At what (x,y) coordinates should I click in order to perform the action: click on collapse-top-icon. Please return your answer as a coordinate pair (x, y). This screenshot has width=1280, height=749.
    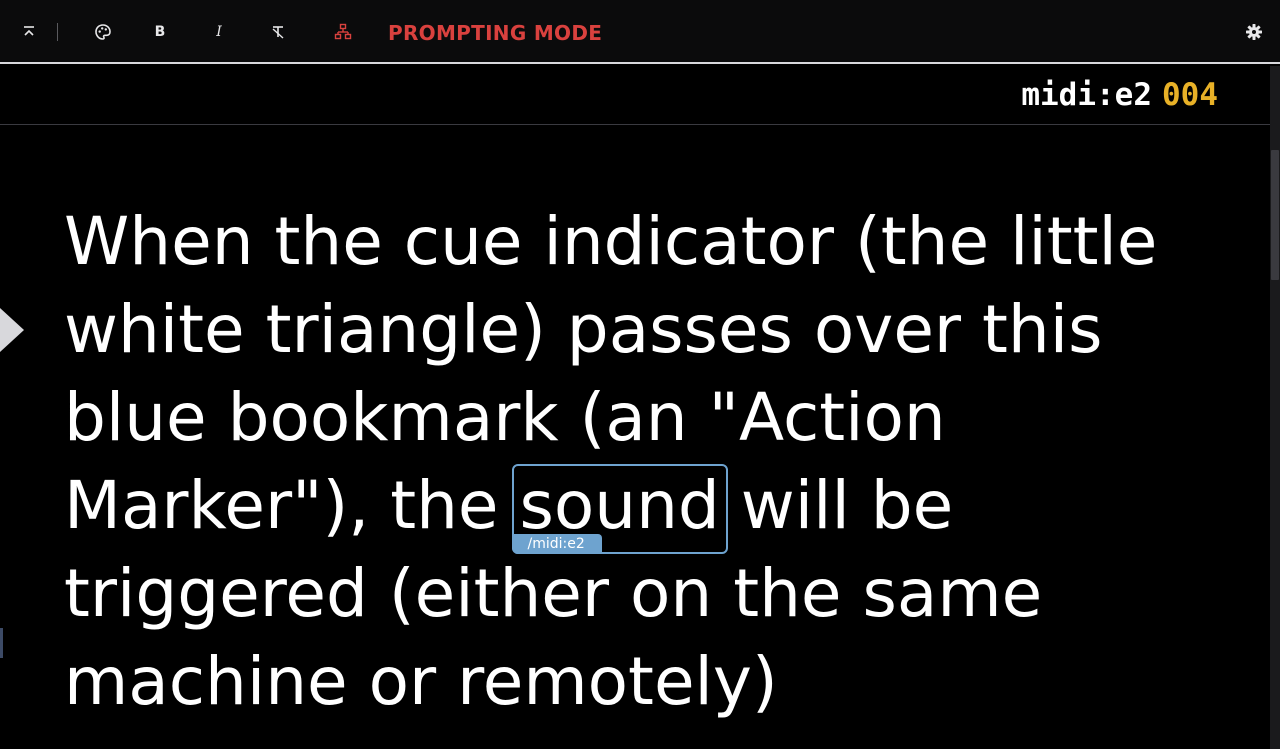
    Looking at the image, I should click on (29, 32).